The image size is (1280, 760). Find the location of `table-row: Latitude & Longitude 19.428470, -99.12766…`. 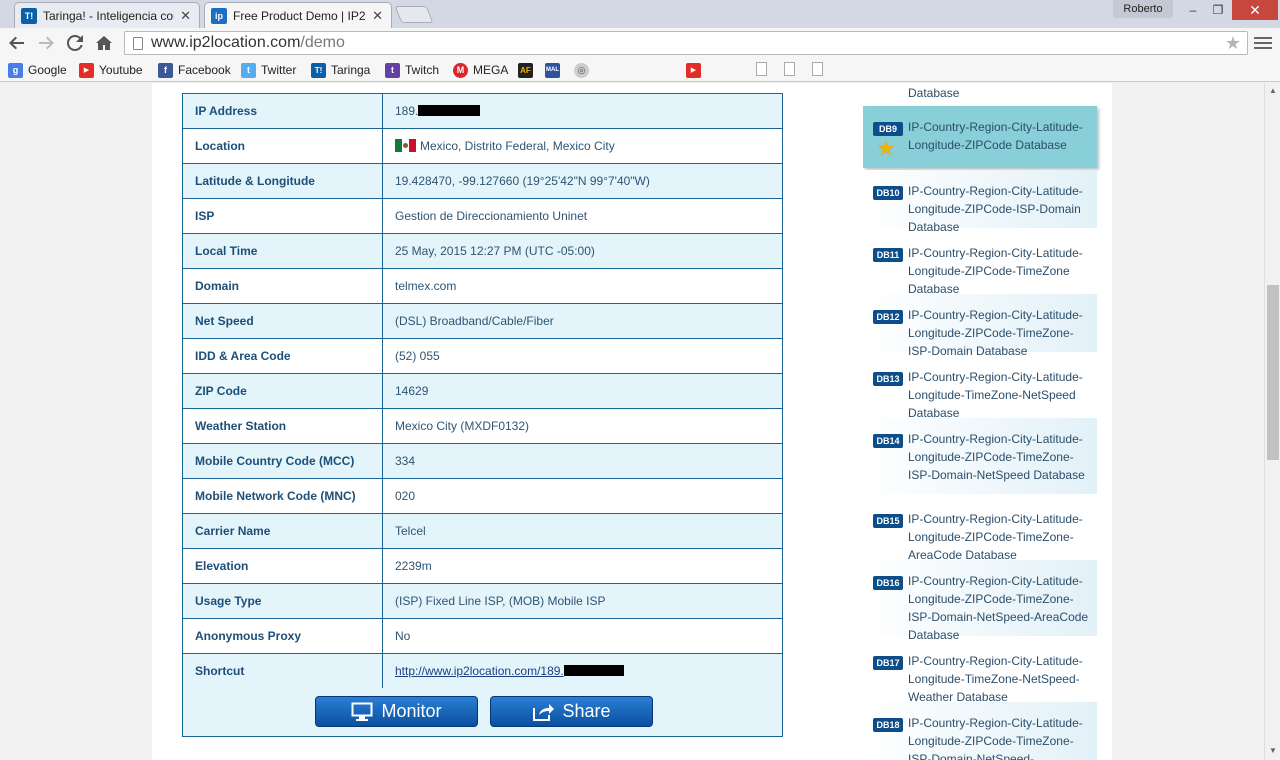

table-row: Latitude & Longitude 19.428470, -99.12766… is located at coordinates (482, 181).